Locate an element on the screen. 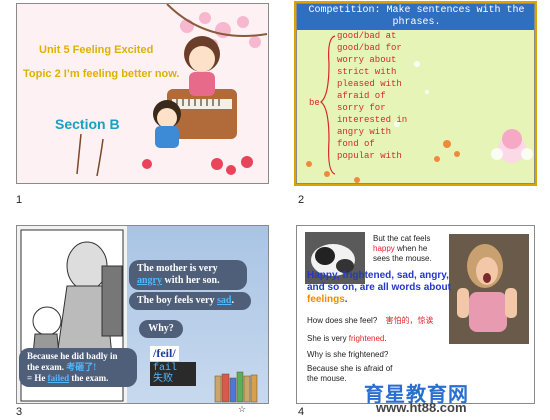  mother-bubble-word: angry is located at coordinates (149, 280).